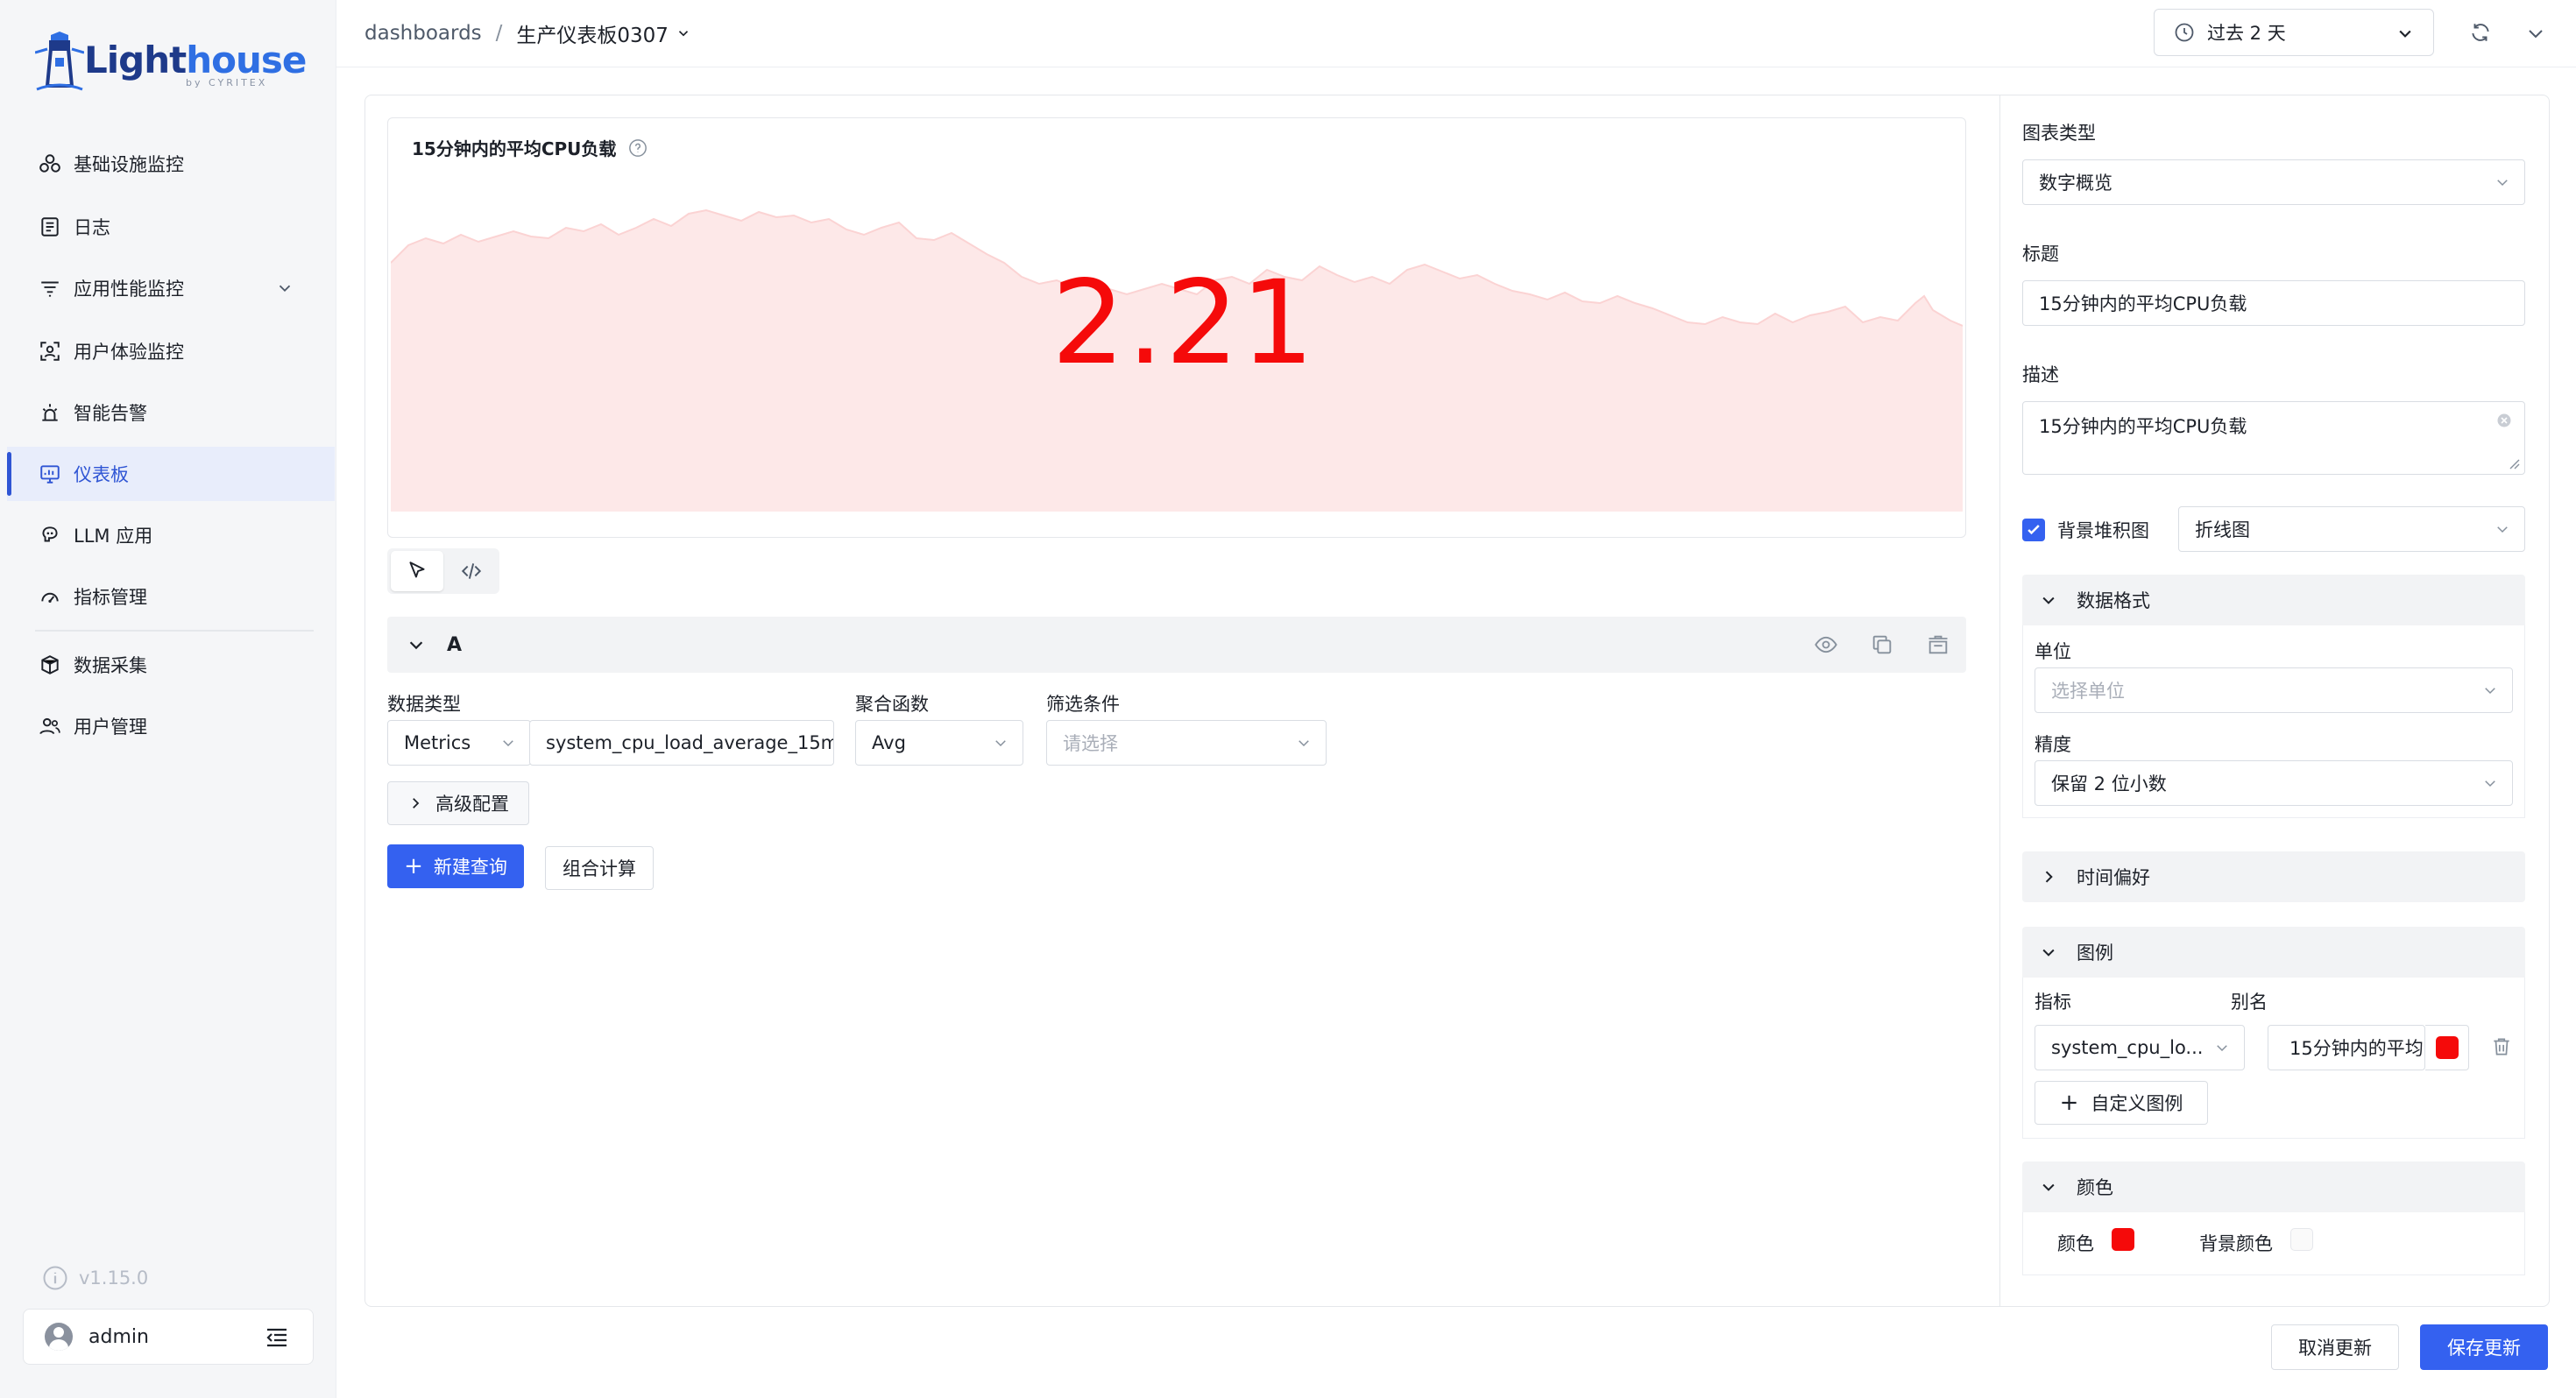 The width and height of the screenshot is (2576, 1398). What do you see at coordinates (2335, 1347) in the screenshot?
I see `cancel-update-button: 取消更新` at bounding box center [2335, 1347].